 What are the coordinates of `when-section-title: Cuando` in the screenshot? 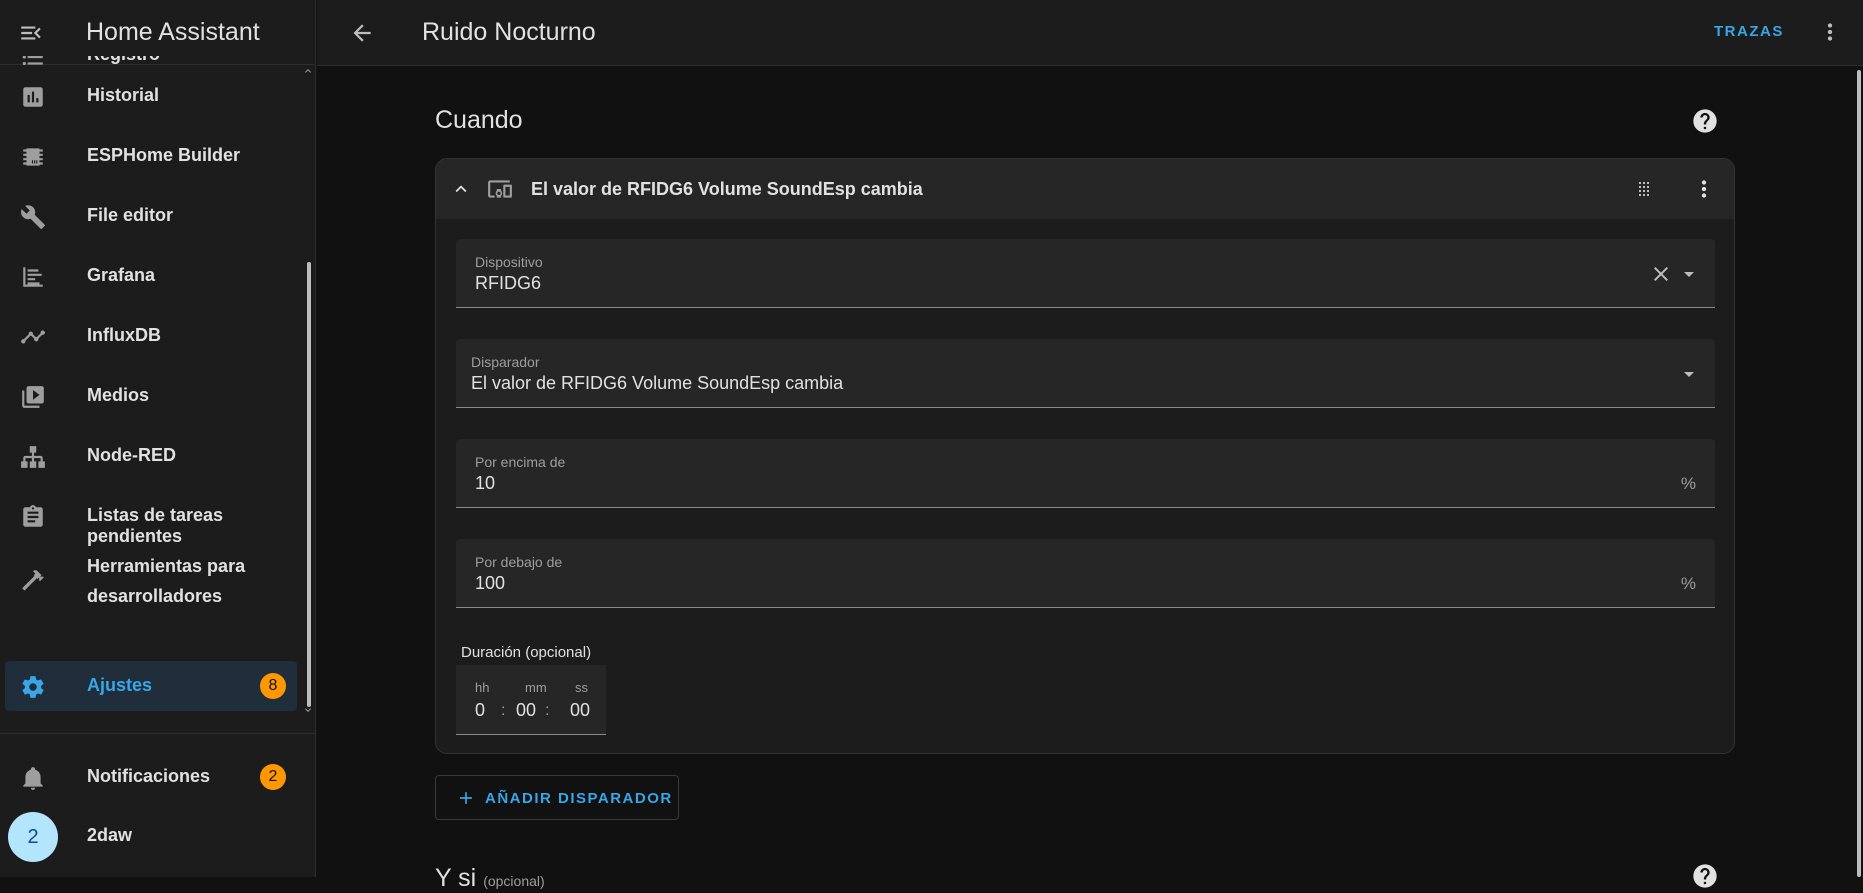 It's located at (479, 120).